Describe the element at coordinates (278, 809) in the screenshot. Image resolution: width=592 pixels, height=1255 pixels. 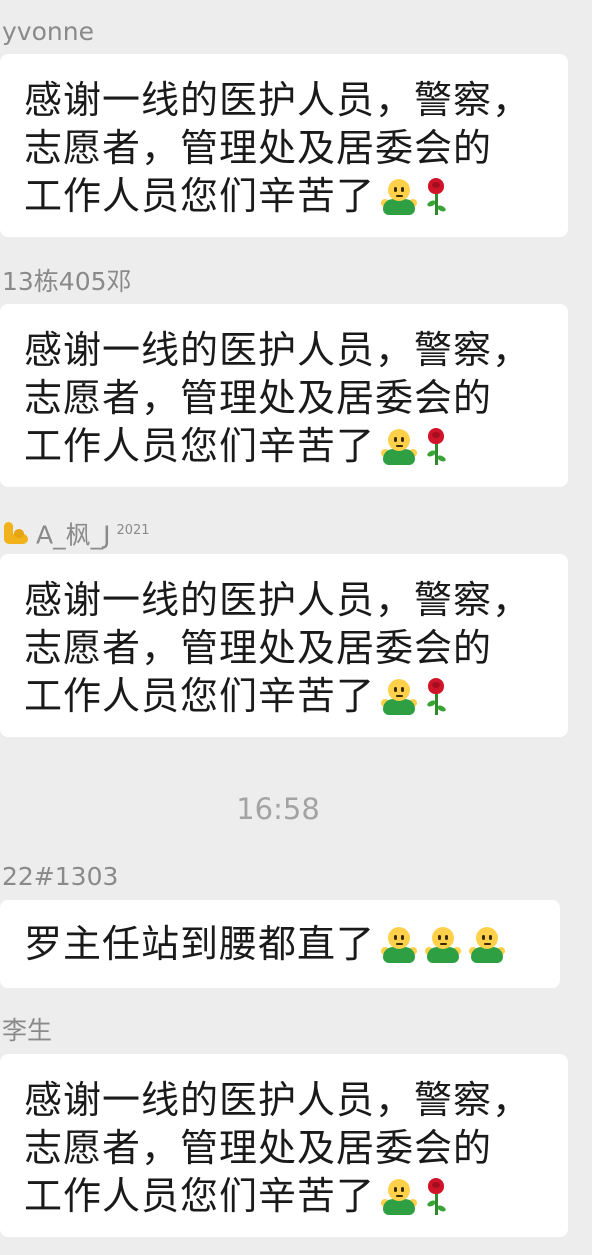
I see `message-timestamp: 16:58` at that location.